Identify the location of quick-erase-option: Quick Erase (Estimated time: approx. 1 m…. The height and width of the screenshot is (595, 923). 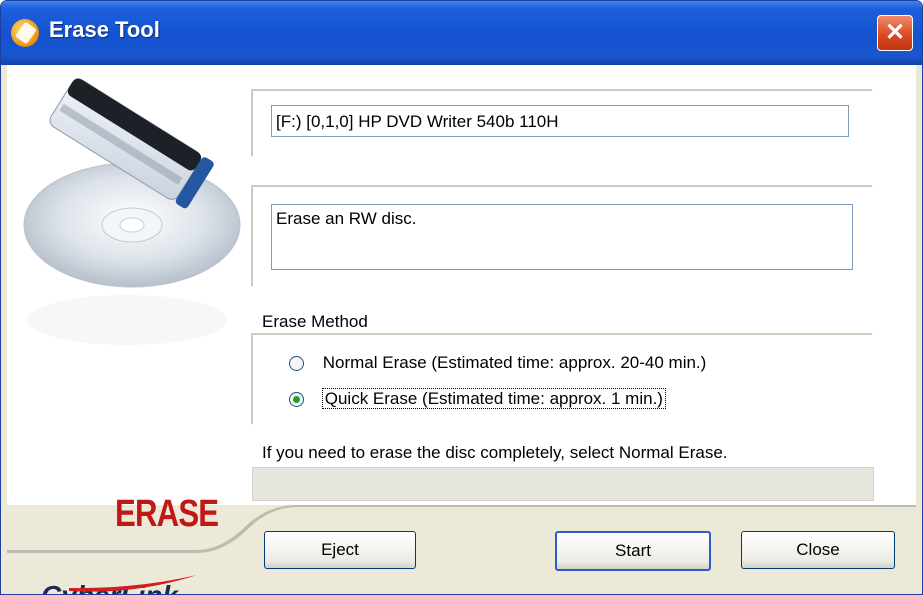
(477, 398).